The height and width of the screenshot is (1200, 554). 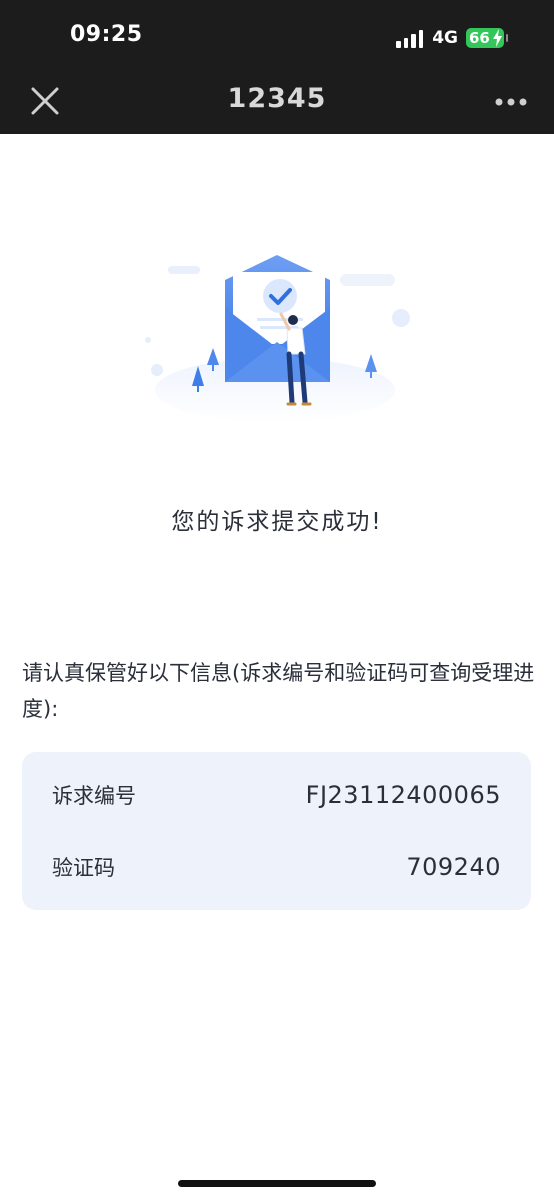 What do you see at coordinates (453, 867) in the screenshot?
I see `info-value: 709240` at bounding box center [453, 867].